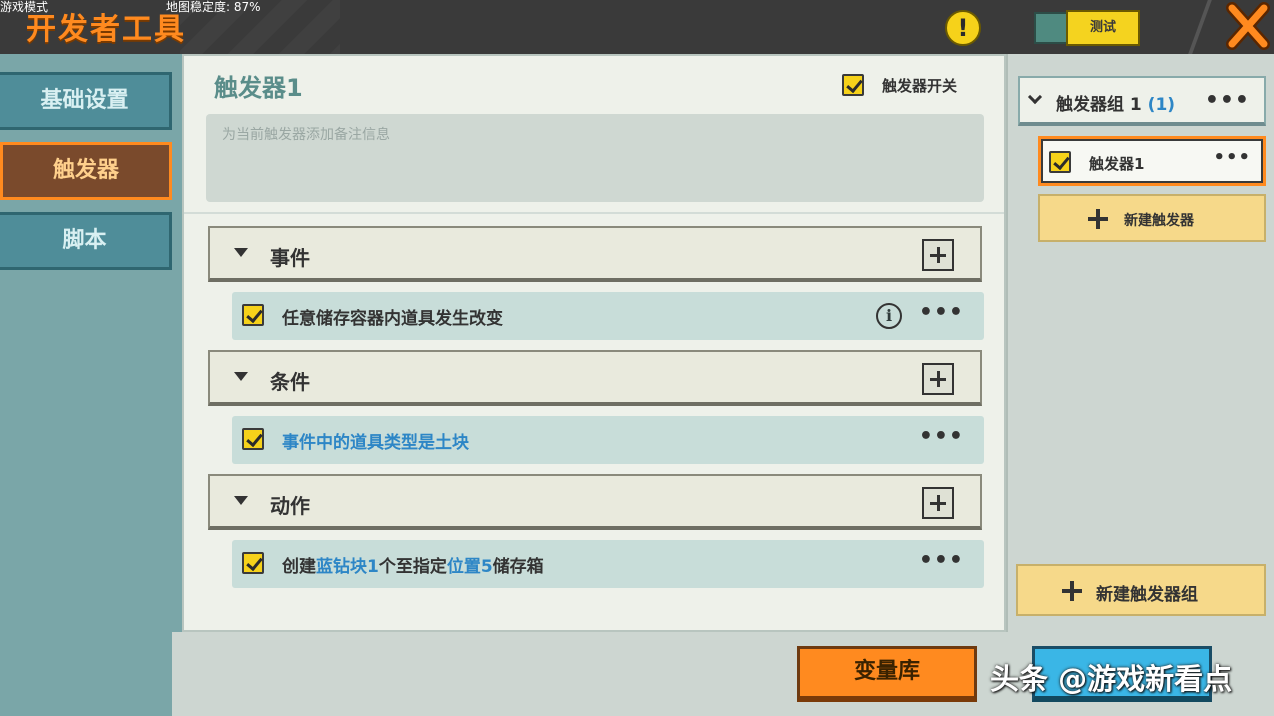 Image resolution: width=1274 pixels, height=716 pixels. I want to click on action-text-part: 个至指定, so click(412, 567).